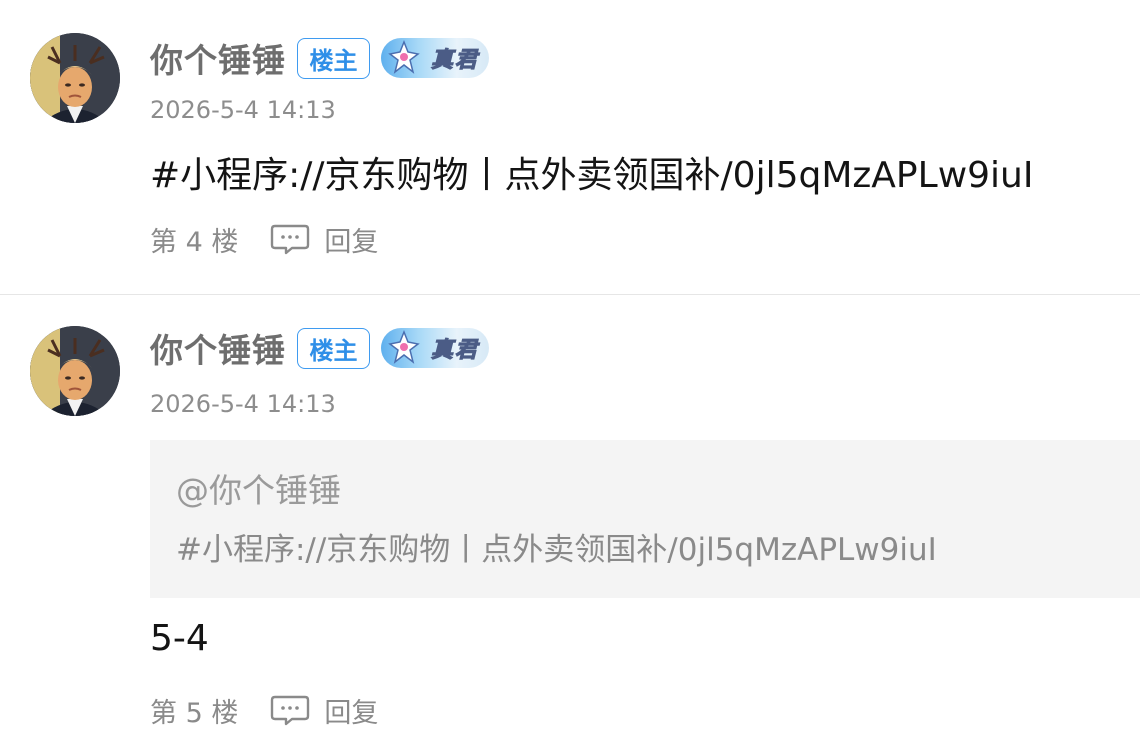  Describe the element at coordinates (264, 710) in the screenshot. I see `post-footer: 第 5 楼 回复` at that location.